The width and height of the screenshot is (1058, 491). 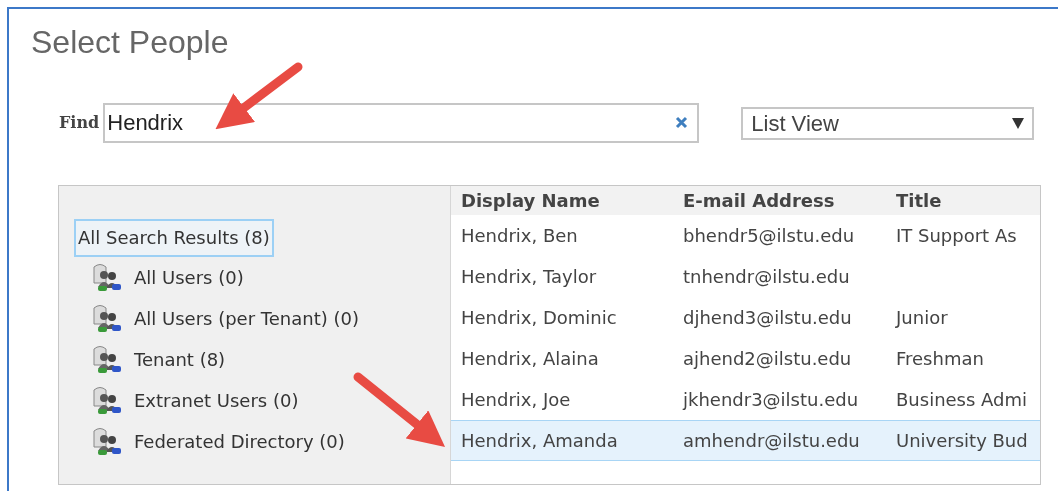 I want to click on window-title: Select People, so click(x=130, y=42).